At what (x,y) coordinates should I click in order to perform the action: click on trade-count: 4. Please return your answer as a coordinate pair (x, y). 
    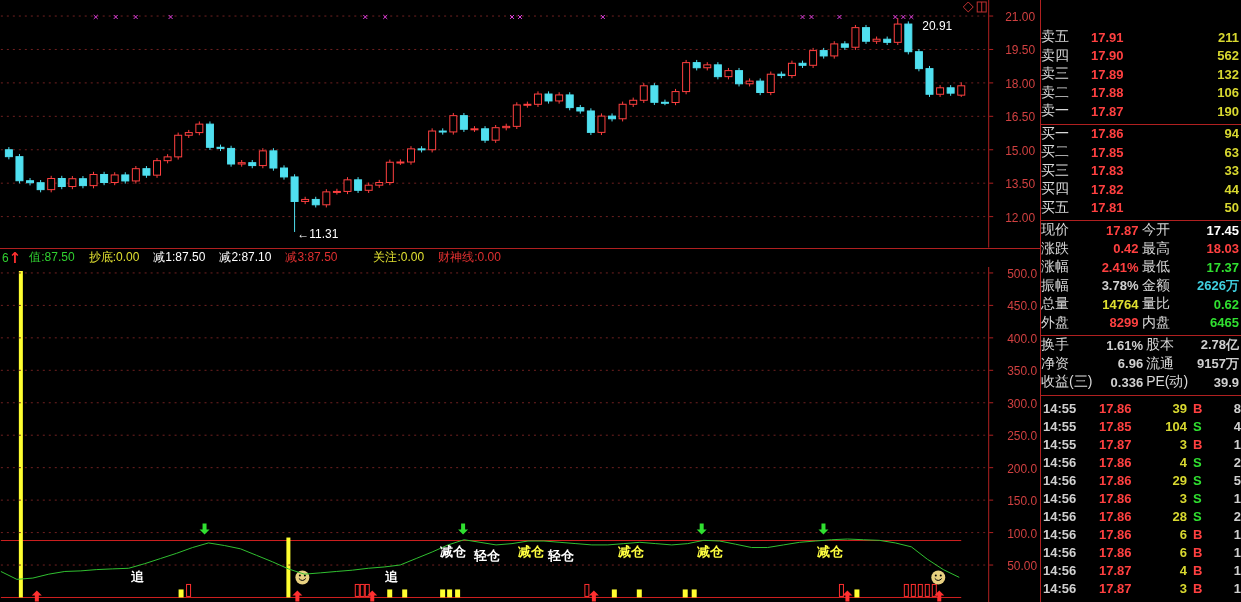
    Looking at the image, I should click on (1236, 426).